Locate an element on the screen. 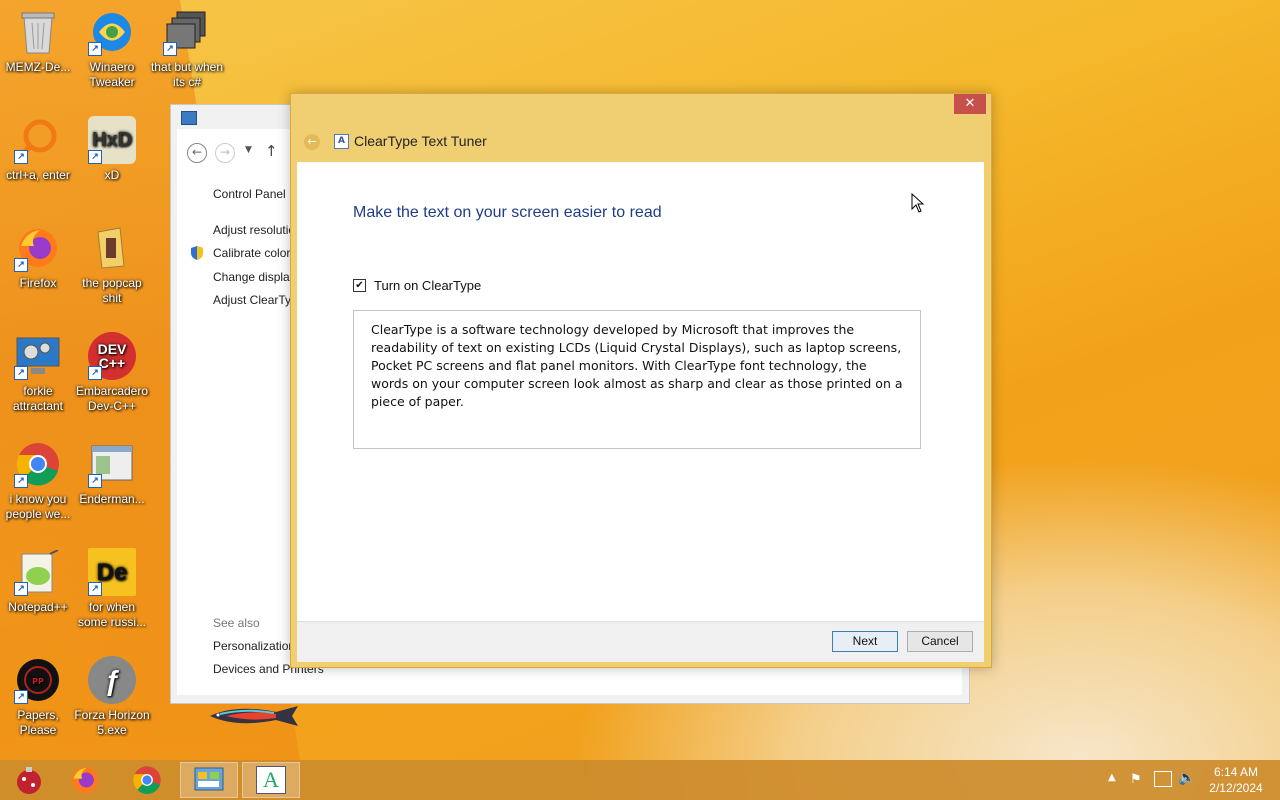 Image resolution: width=1280 pixels, height=800 pixels. next-button: Next is located at coordinates (865, 641).